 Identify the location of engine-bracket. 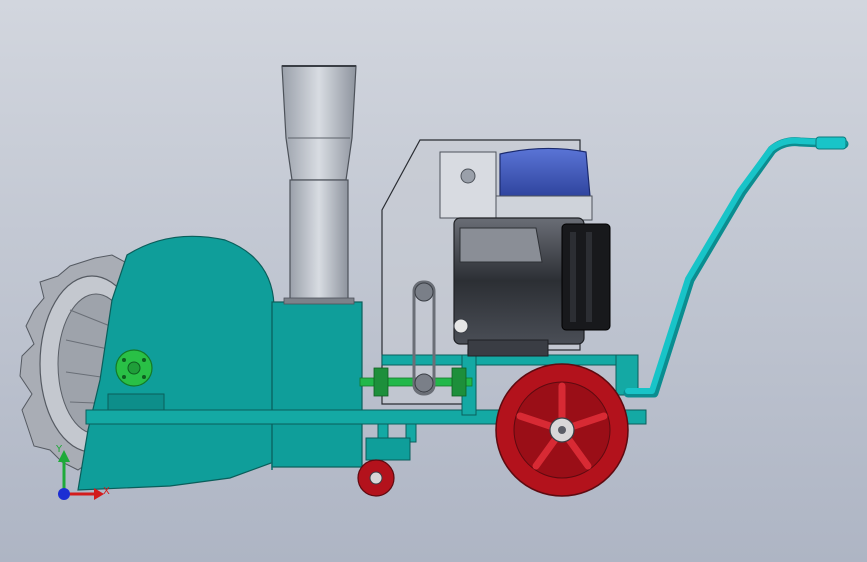
(468, 185).